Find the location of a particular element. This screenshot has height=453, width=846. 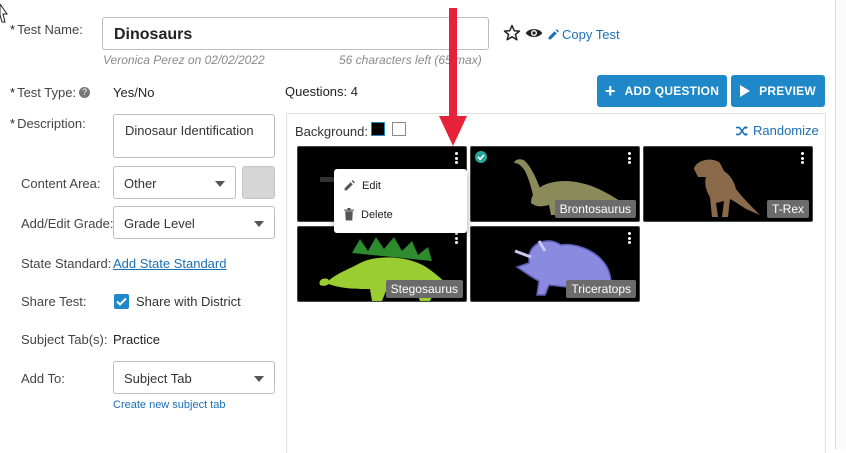

test-type-label: * Test Type: ? is located at coordinates (50, 92).